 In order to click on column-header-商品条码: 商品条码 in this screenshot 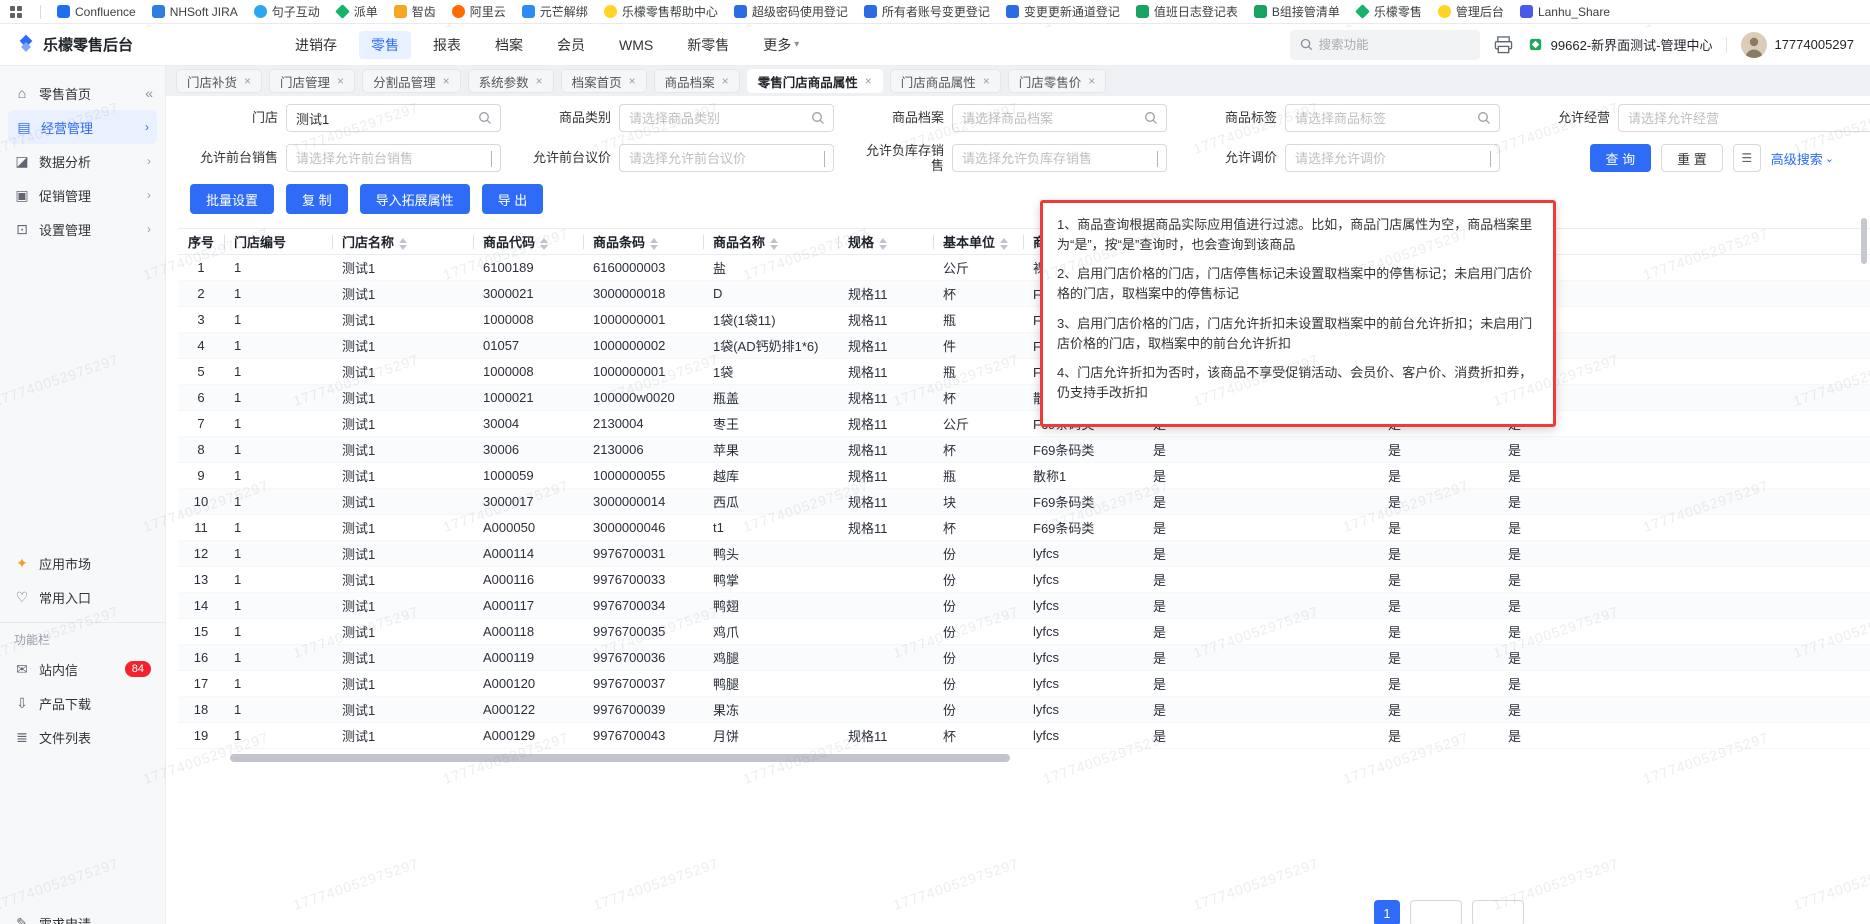, I will do `click(643, 241)`.